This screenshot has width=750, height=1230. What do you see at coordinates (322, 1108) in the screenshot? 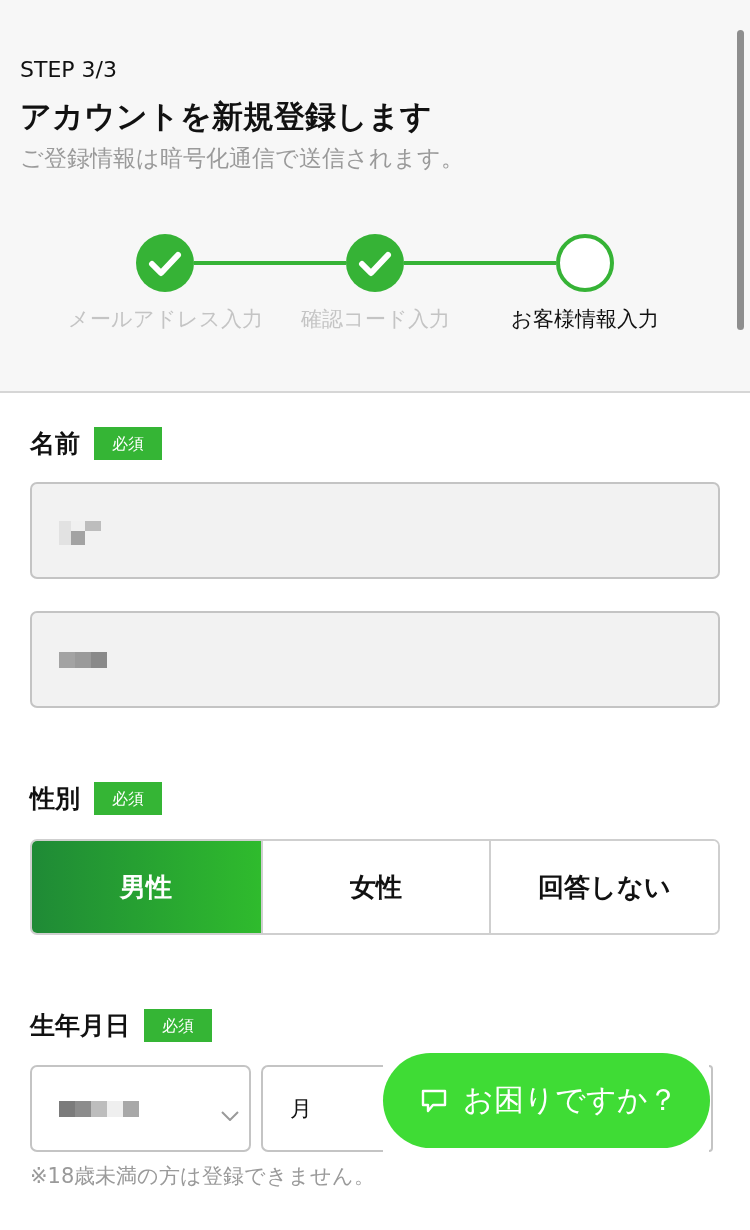
I see `dropdown-select: 月` at bounding box center [322, 1108].